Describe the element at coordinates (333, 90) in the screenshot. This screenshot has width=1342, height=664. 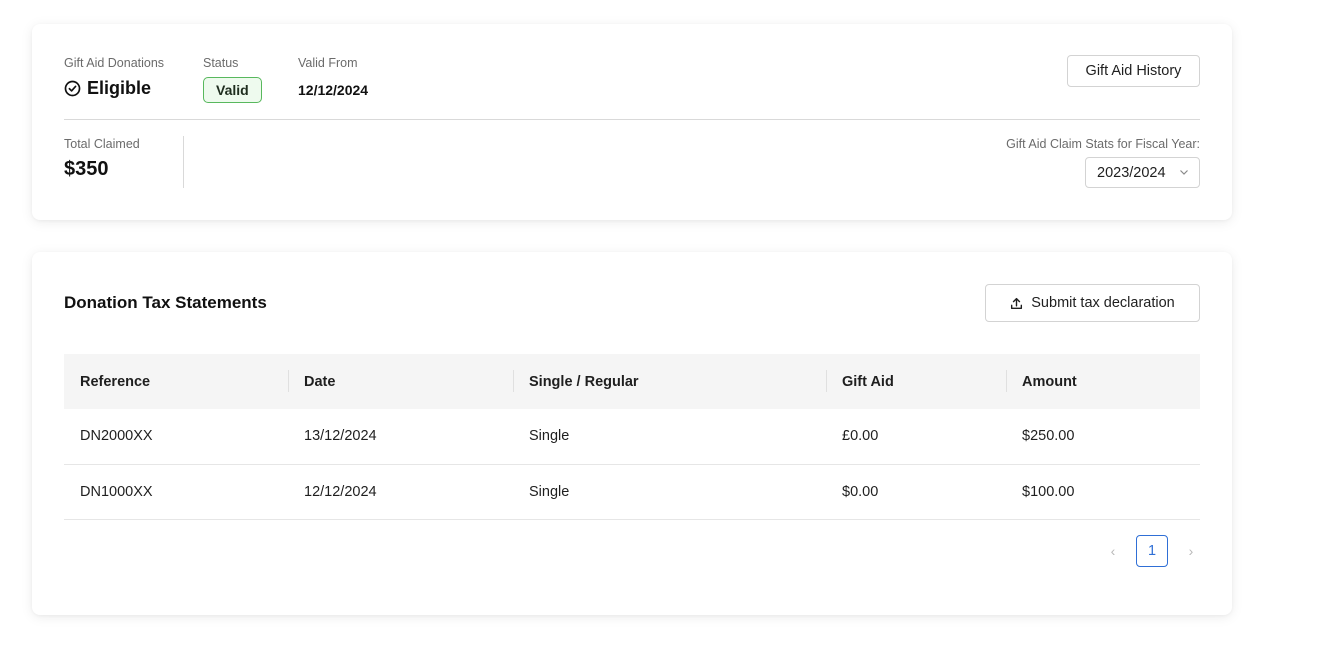
I see `valid-from-value: 12/12/2024` at that location.